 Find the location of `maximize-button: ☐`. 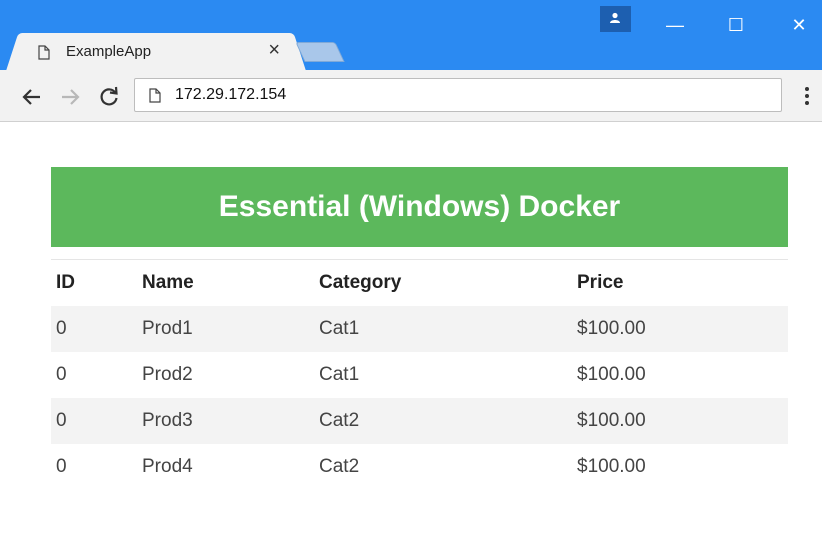

maximize-button: ☐ is located at coordinates (736, 25).